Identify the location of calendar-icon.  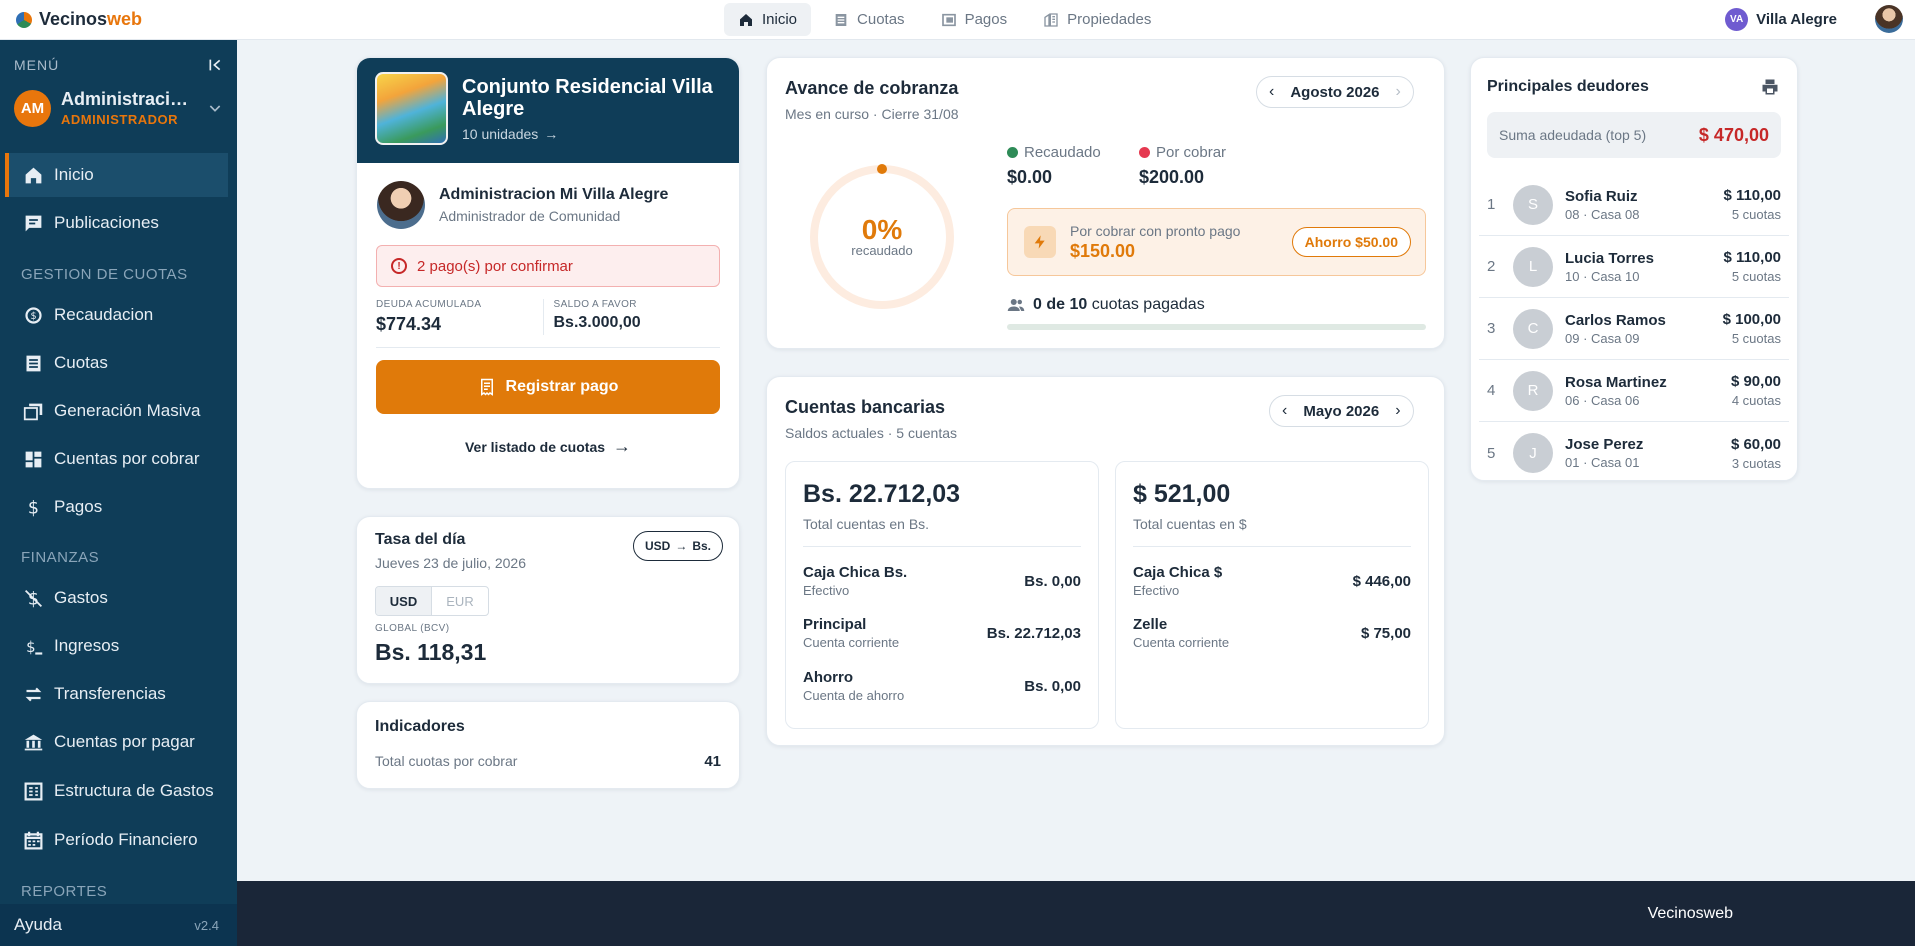
(33, 840).